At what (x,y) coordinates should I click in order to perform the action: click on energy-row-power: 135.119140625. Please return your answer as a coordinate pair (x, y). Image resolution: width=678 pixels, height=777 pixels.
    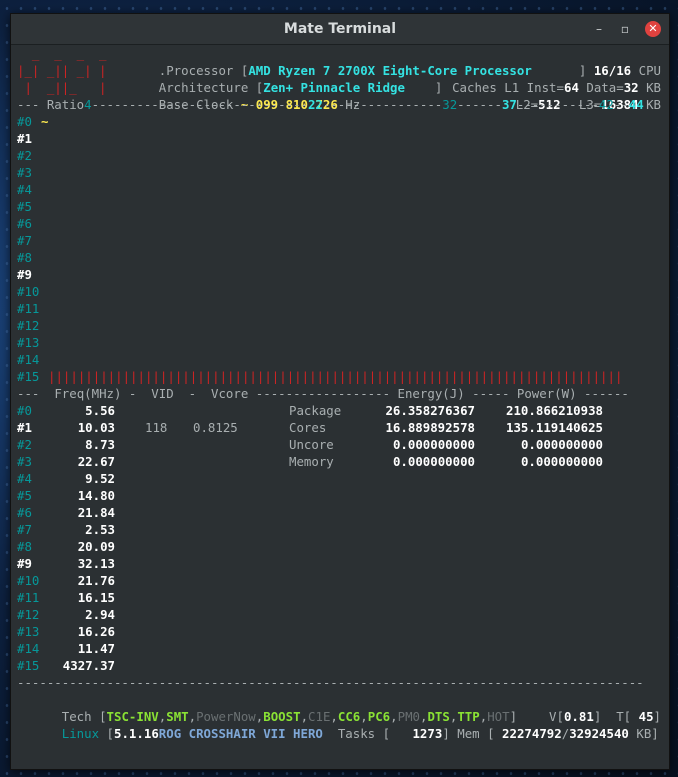
    Looking at the image, I should click on (554, 427).